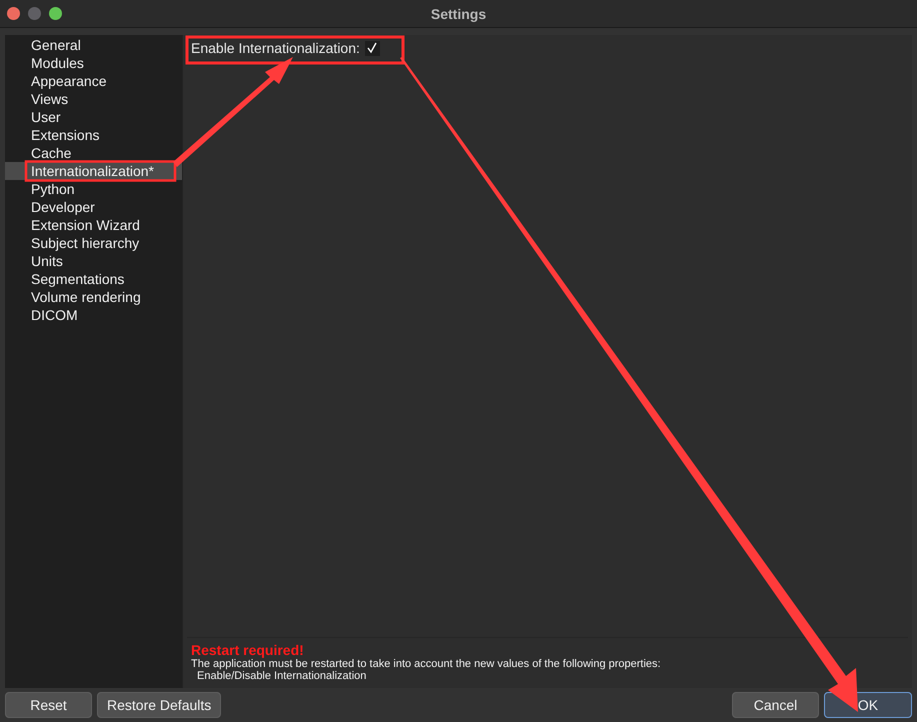 Image resolution: width=917 pixels, height=722 pixels. Describe the element at coordinates (159, 705) in the screenshot. I see `dialog-button: Restore Defaults` at that location.